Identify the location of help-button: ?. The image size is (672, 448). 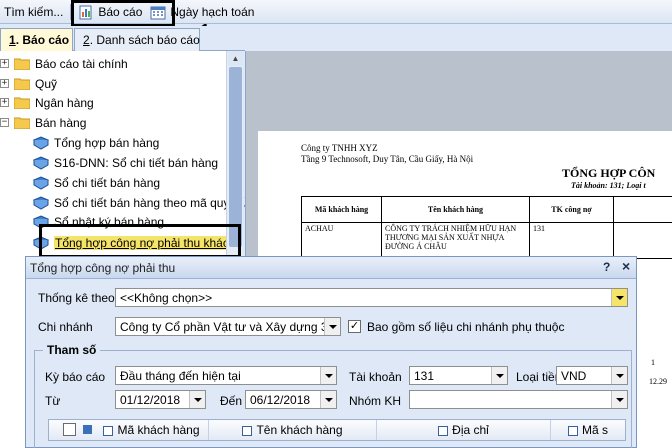
(606, 267).